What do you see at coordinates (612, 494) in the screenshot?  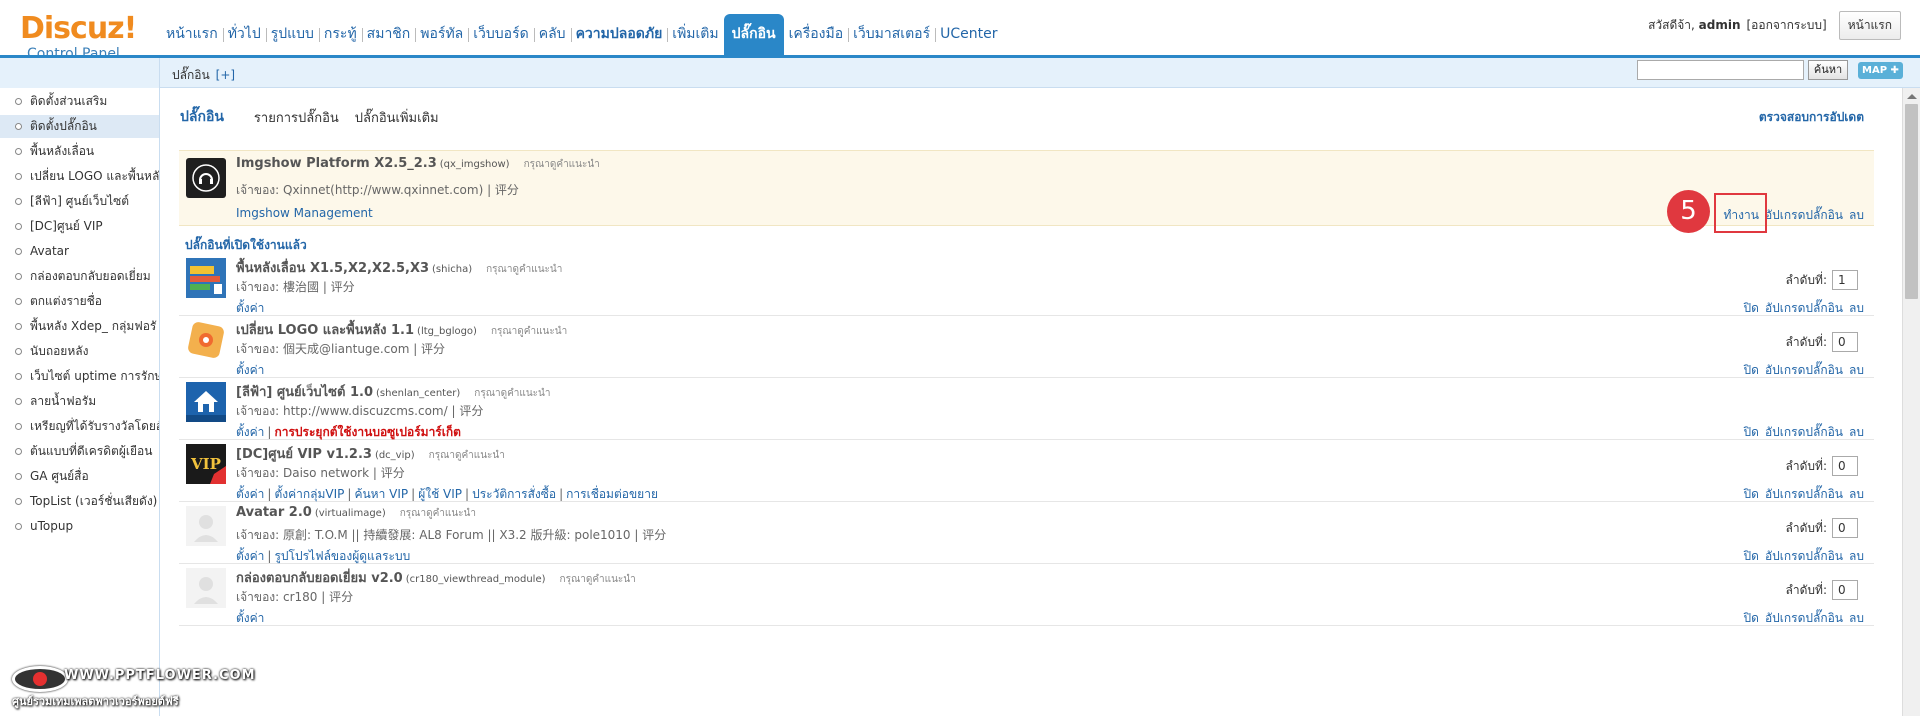 I see `plugin-link: การเชื่อมต่อขยาย` at bounding box center [612, 494].